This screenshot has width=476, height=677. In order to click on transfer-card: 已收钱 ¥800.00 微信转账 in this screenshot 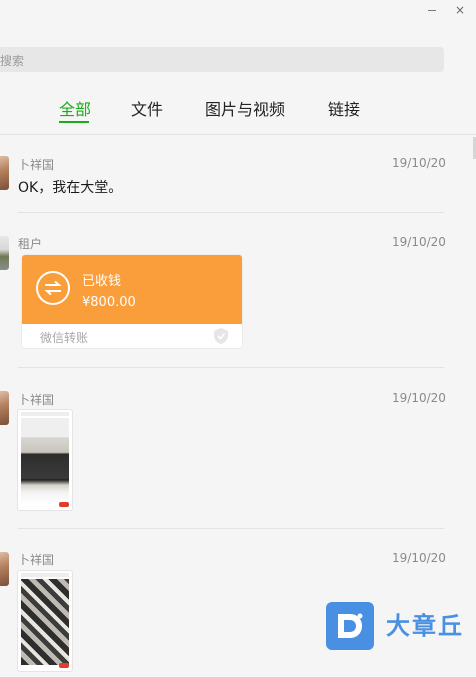, I will do `click(132, 301)`.